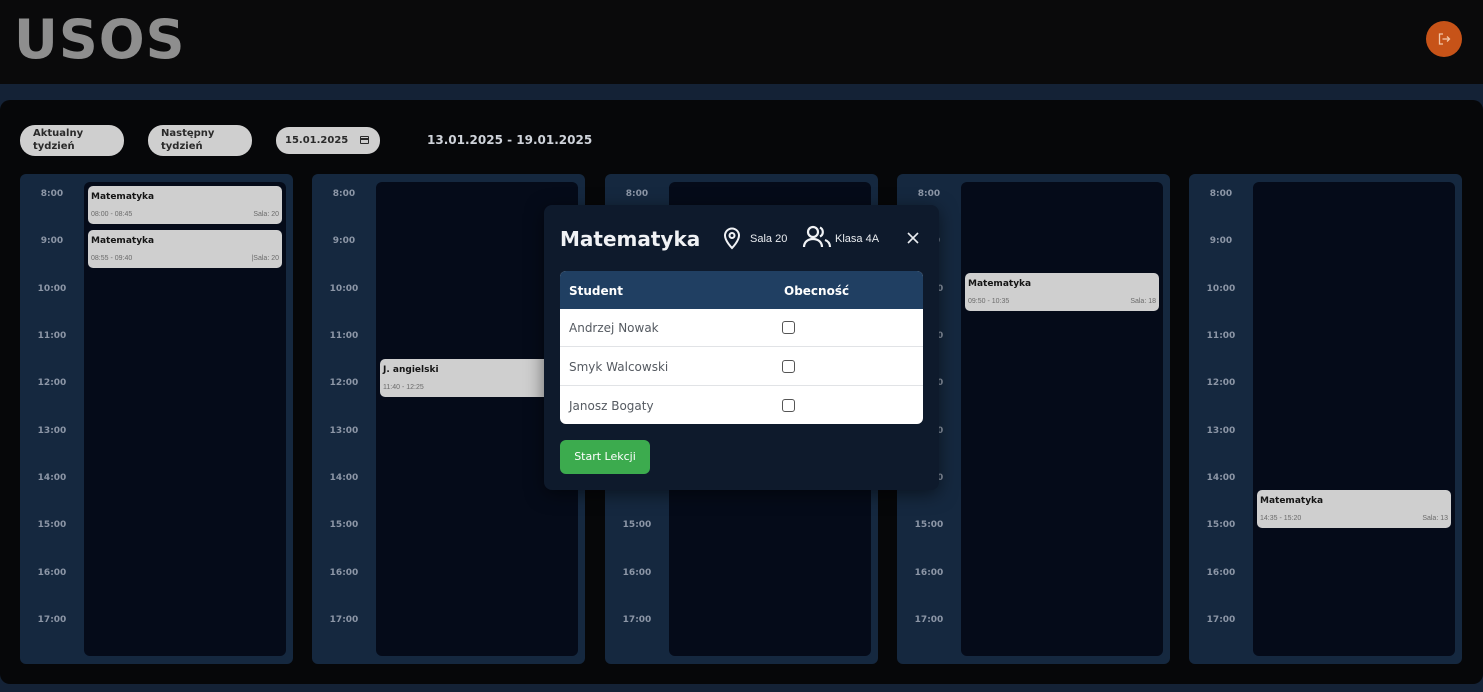 The height and width of the screenshot is (692, 1483). What do you see at coordinates (741, 405) in the screenshot?
I see `table-row: Janosz Bogaty` at bounding box center [741, 405].